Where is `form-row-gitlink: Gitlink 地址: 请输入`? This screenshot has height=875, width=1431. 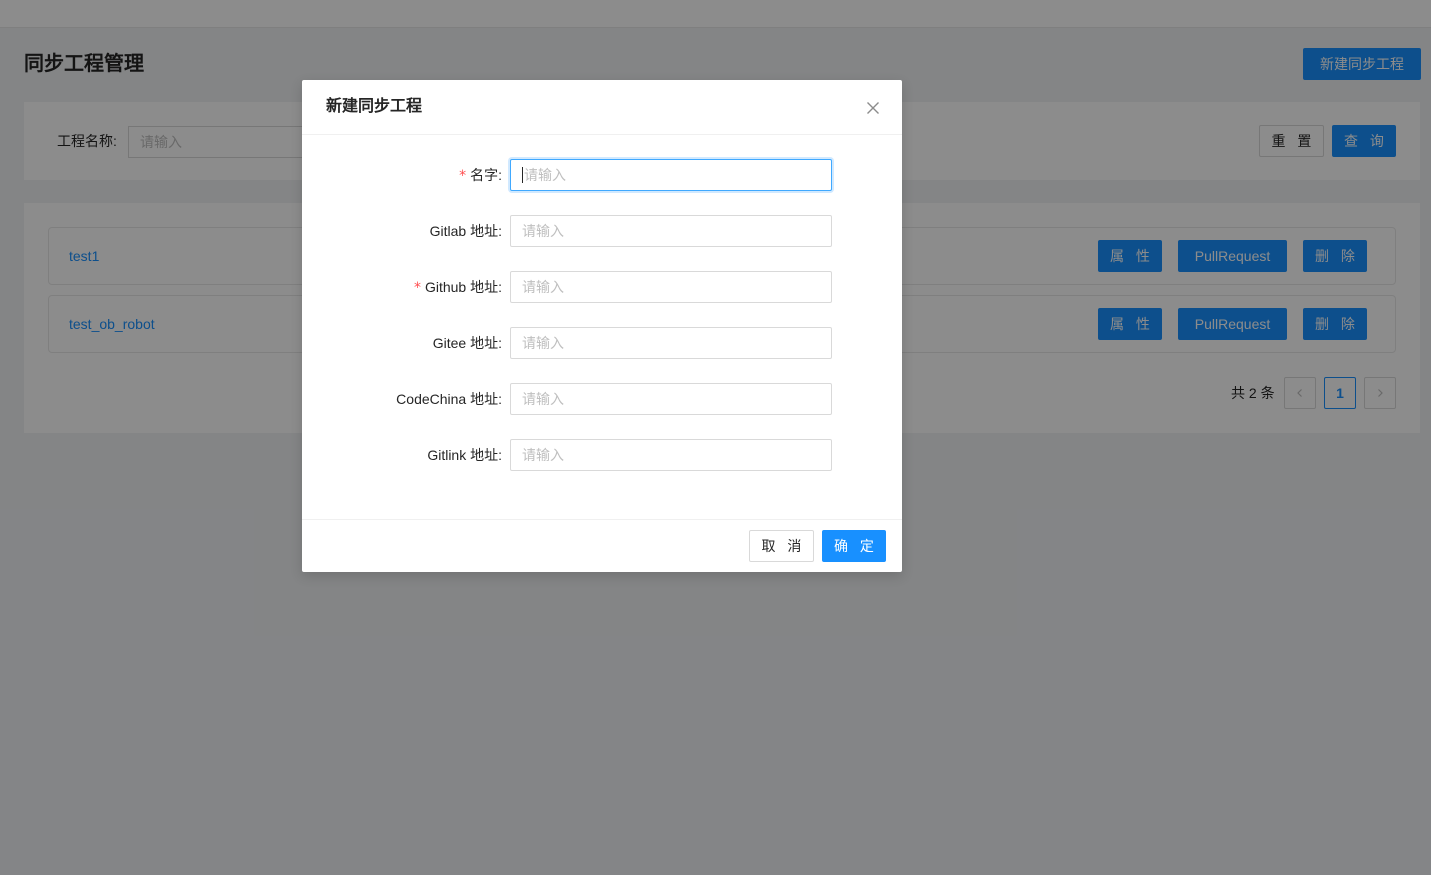
form-row-gitlink: Gitlink 地址: 请输入 is located at coordinates (602, 455).